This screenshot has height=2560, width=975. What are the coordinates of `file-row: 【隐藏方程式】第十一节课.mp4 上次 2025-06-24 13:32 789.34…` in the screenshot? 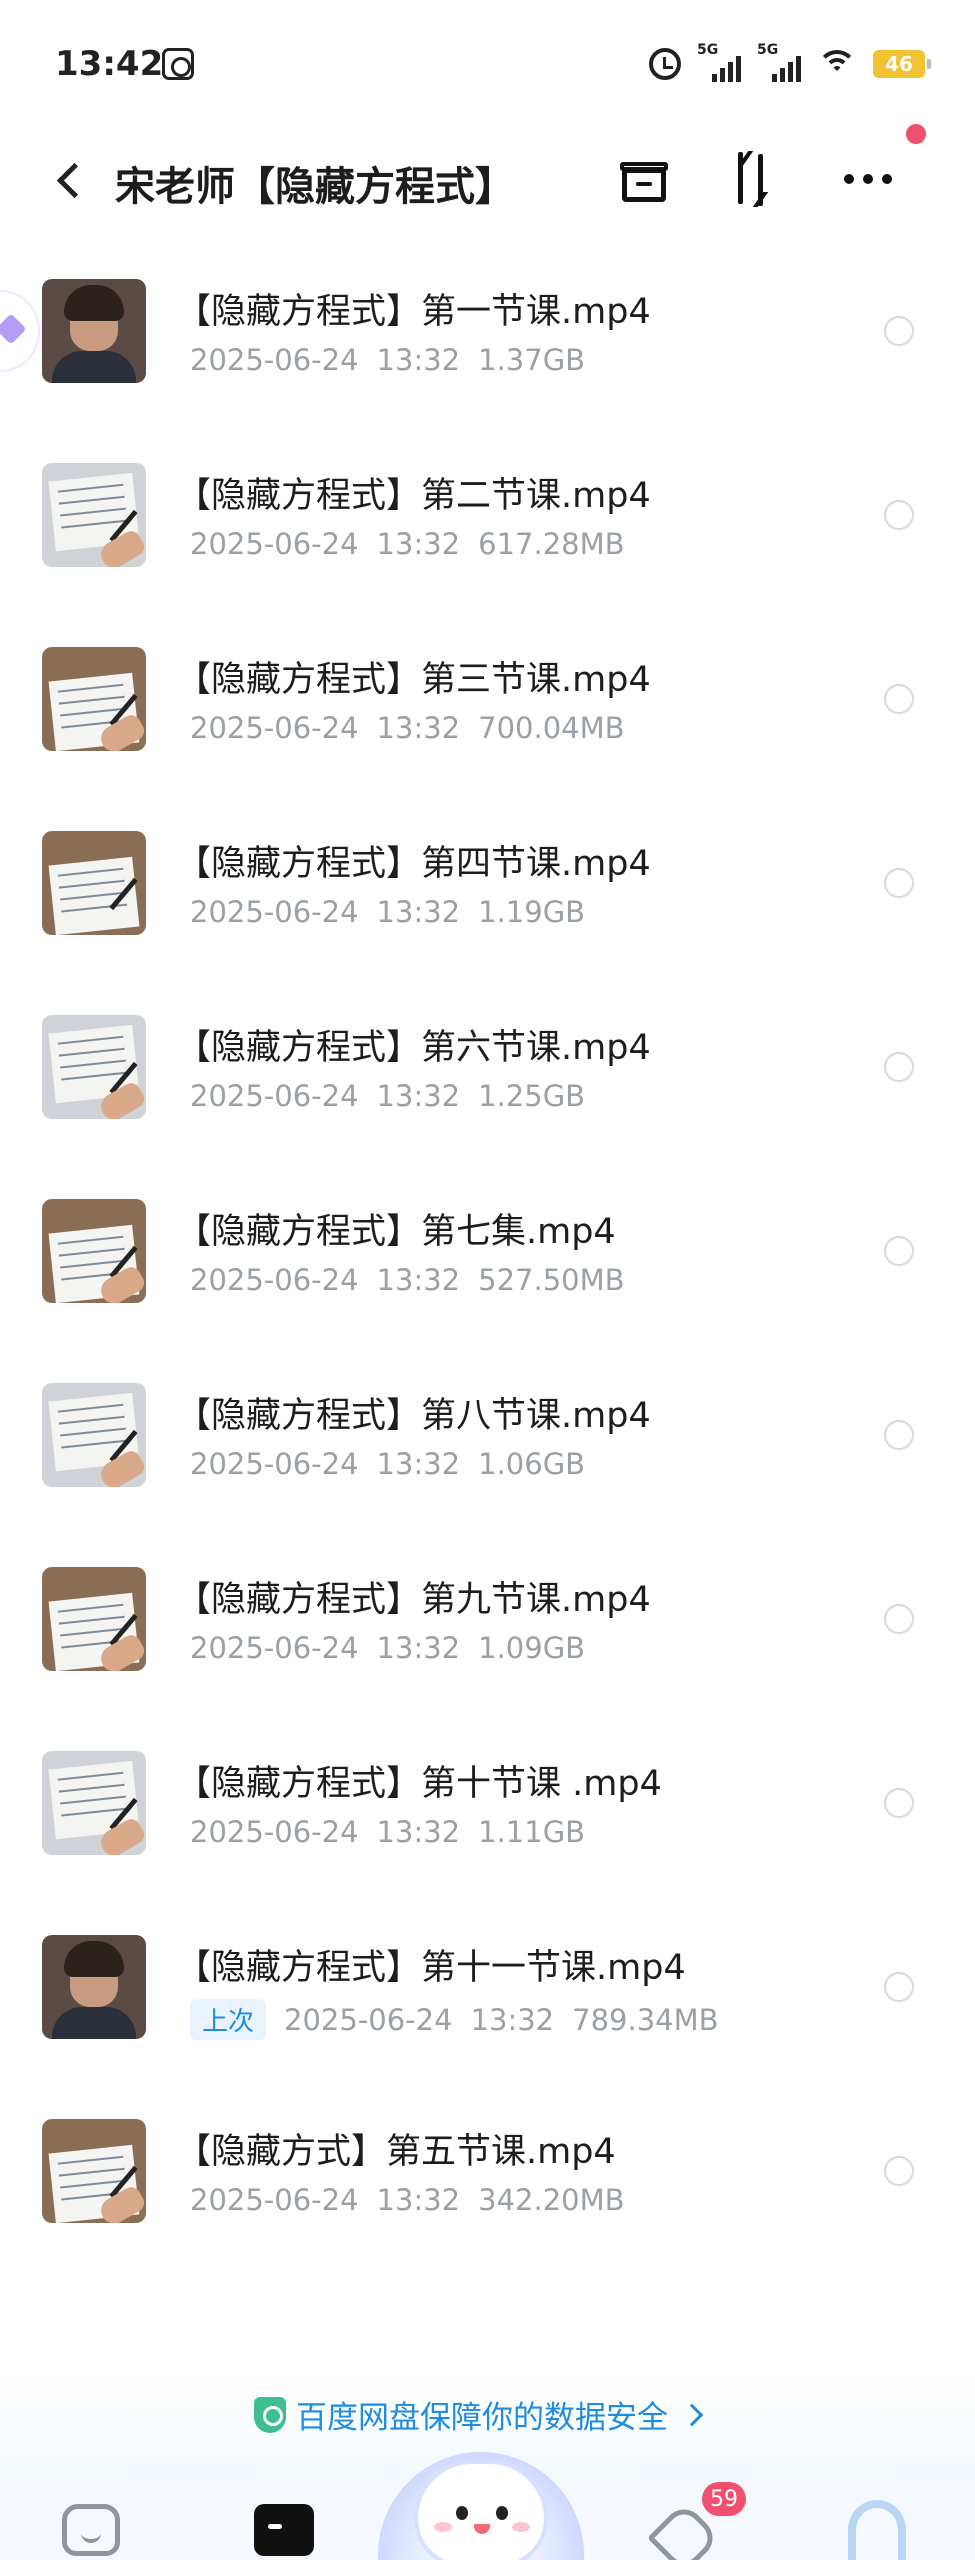 It's located at (487, 2011).